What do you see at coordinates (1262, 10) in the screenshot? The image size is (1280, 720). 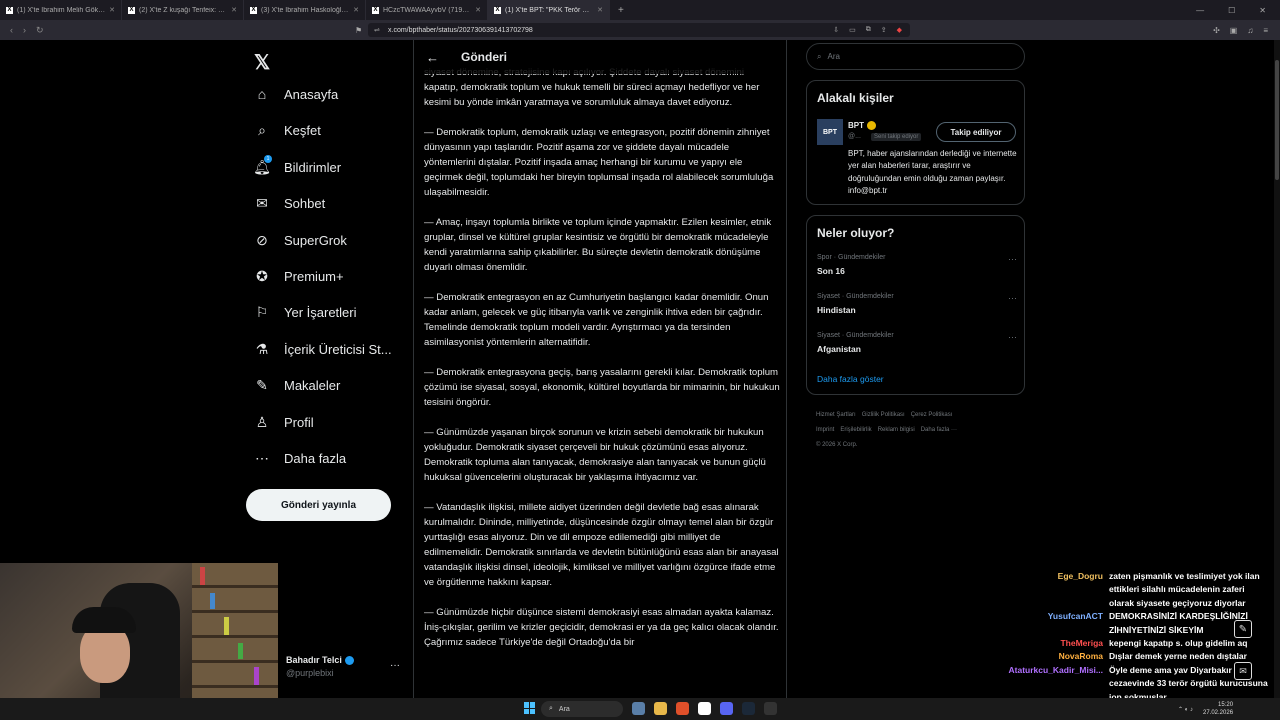 I see `close-icon: ✕` at bounding box center [1262, 10].